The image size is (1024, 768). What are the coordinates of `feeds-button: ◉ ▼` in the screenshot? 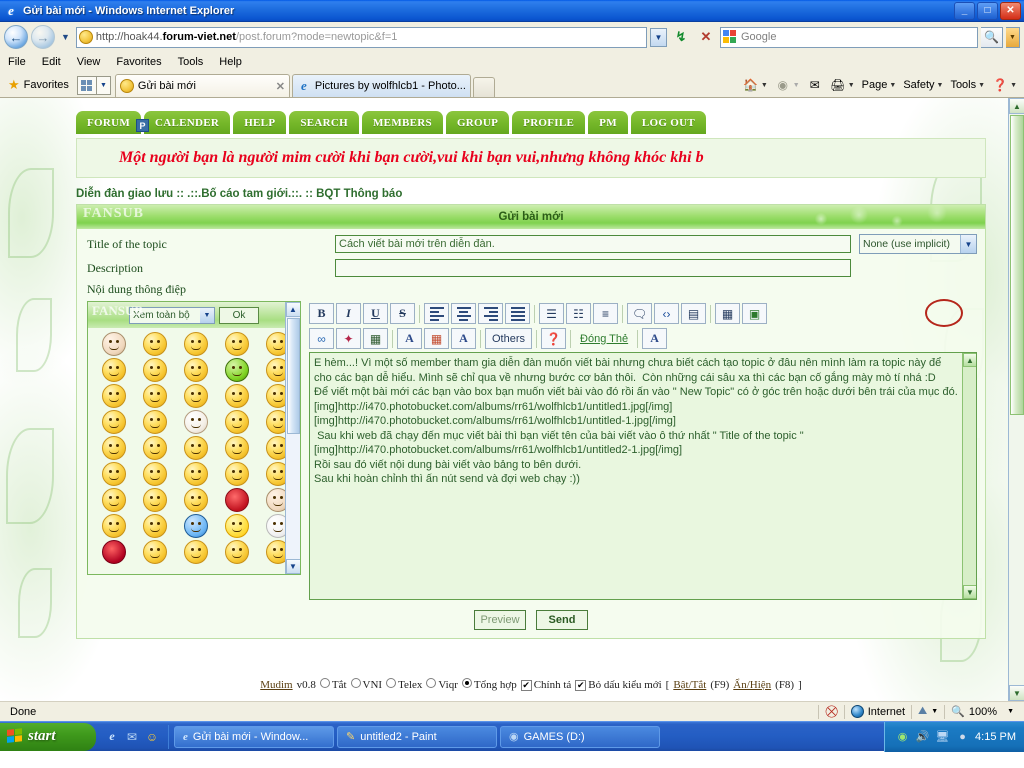 It's located at (787, 85).